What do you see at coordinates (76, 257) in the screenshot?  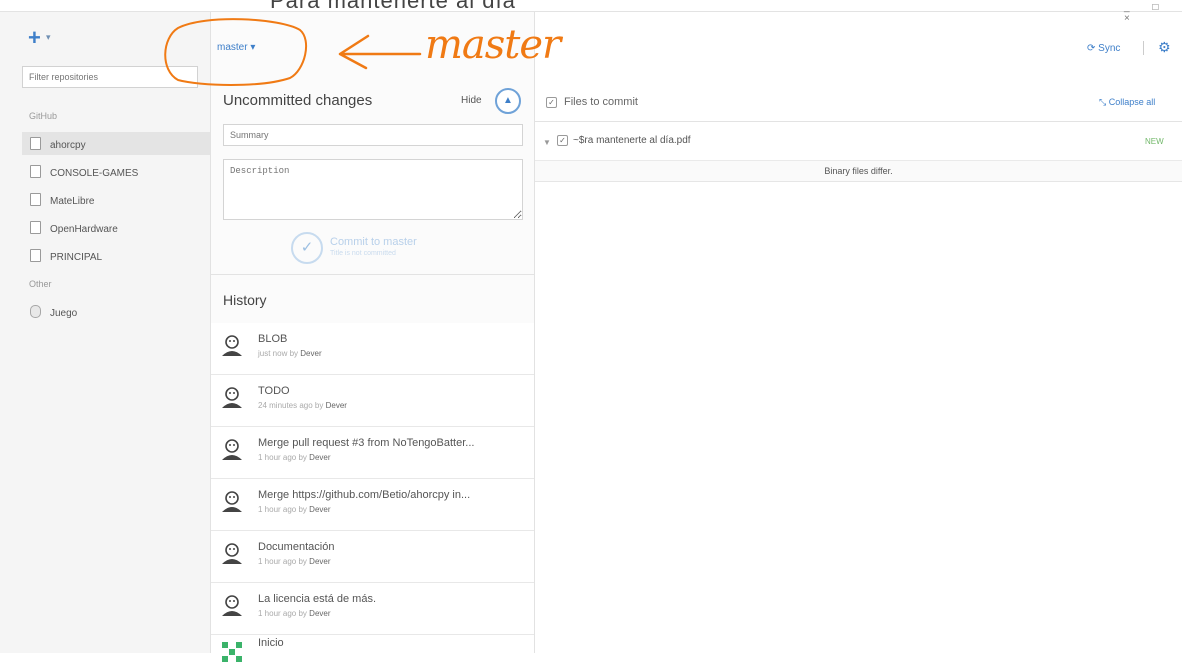 I see `sidebar-item-label: PRINCIPAL` at bounding box center [76, 257].